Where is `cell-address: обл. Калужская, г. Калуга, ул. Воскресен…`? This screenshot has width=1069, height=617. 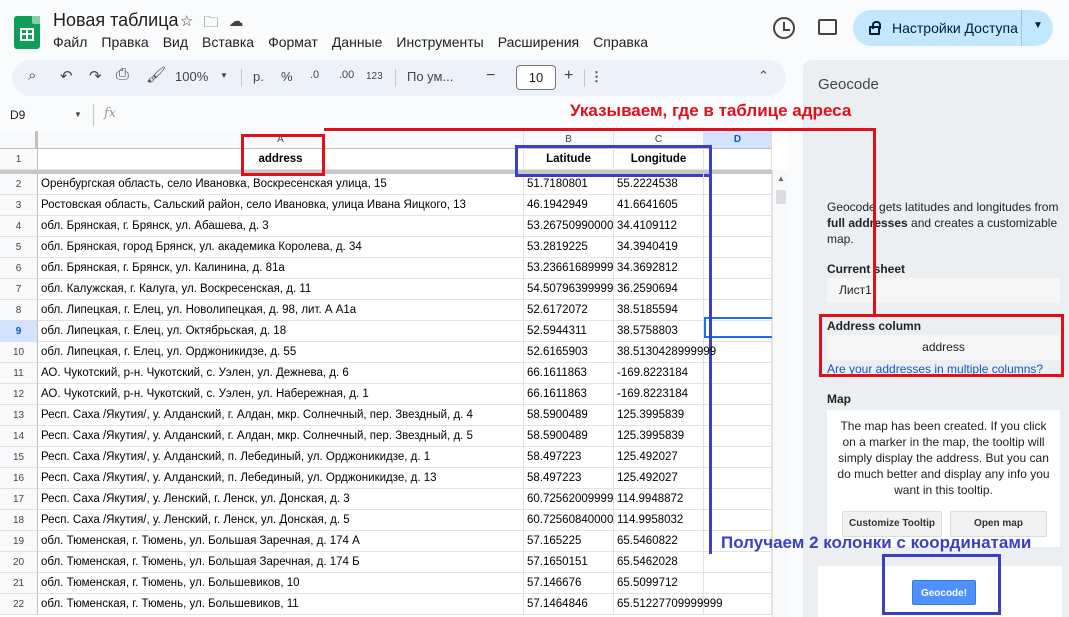
cell-address: обл. Калужская, г. Калуга, ул. Воскресен… is located at coordinates (281, 289).